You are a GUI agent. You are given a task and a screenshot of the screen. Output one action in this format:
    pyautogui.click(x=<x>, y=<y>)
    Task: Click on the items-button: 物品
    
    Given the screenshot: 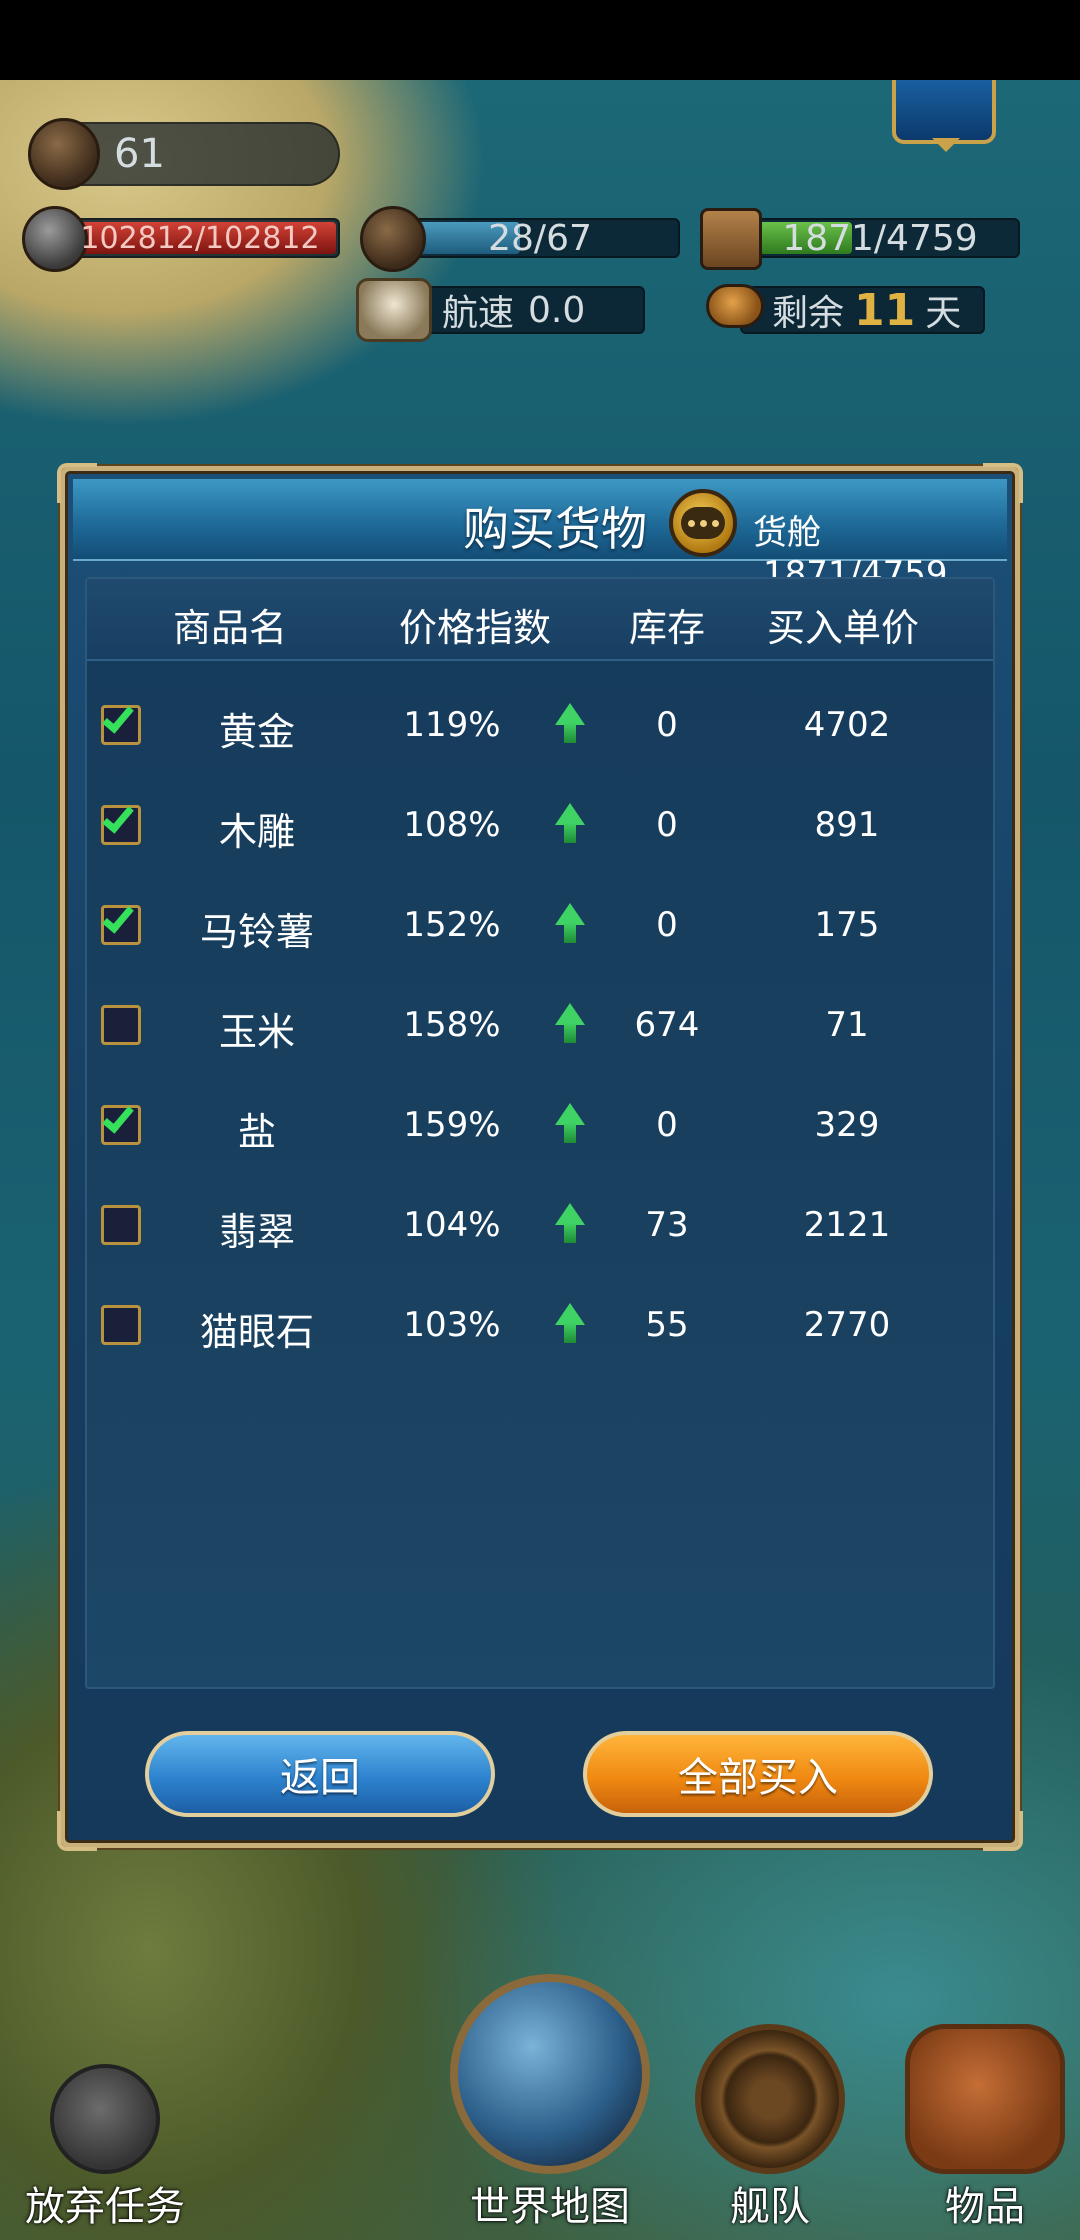 What is the action you would take?
    pyautogui.click(x=985, y=2128)
    